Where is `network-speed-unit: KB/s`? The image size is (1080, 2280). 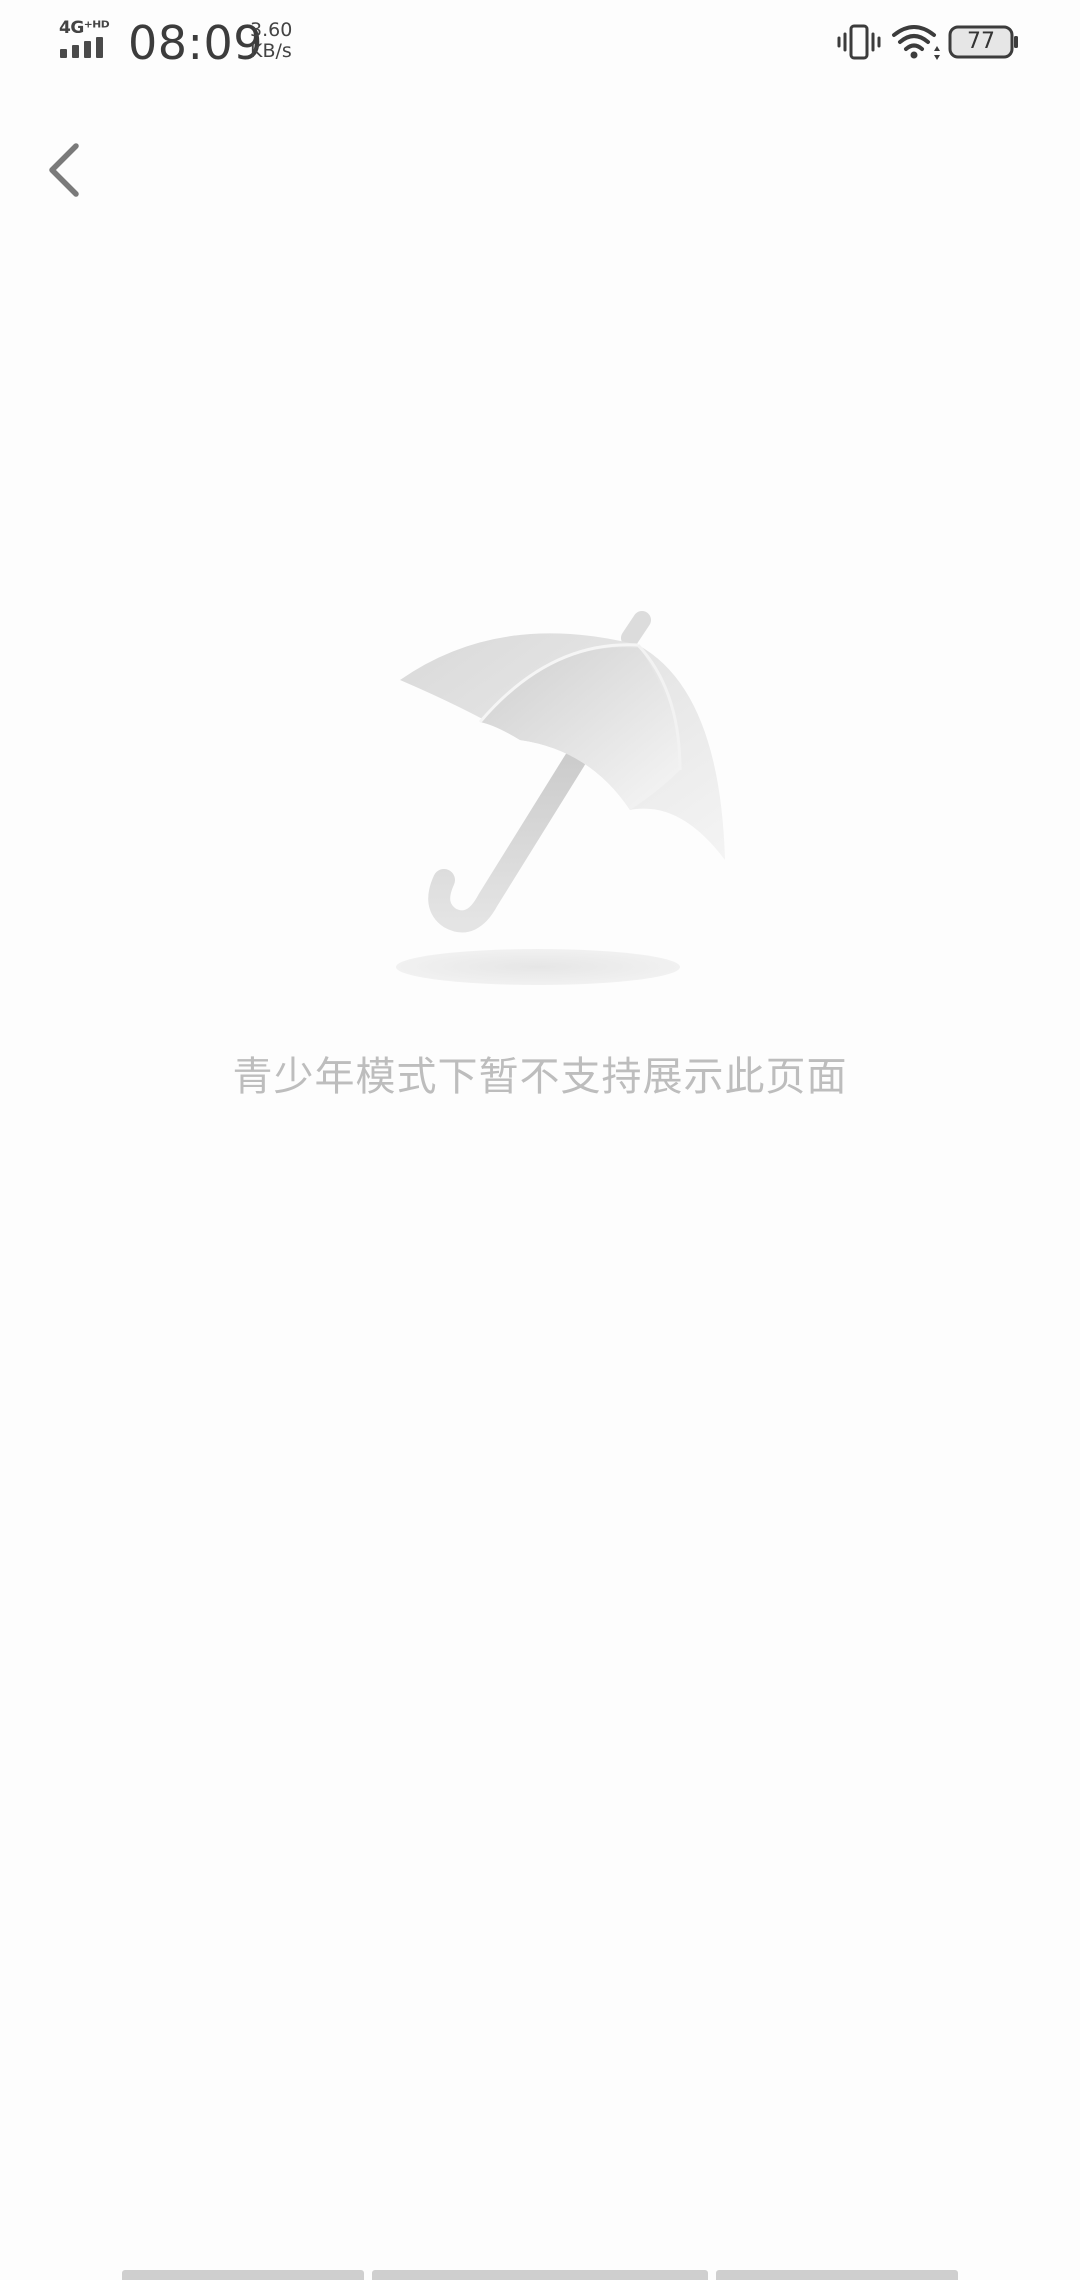
network-speed-unit: KB/s is located at coordinates (271, 51).